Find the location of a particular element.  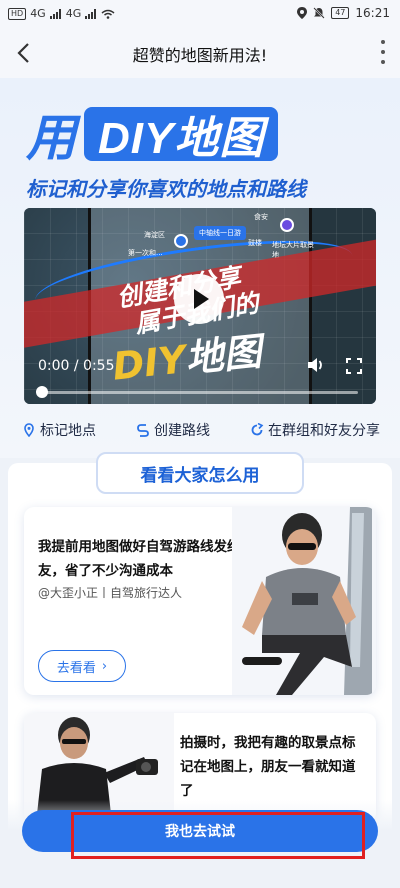

feature-label: 在群组和好友分享 is located at coordinates (324, 431).